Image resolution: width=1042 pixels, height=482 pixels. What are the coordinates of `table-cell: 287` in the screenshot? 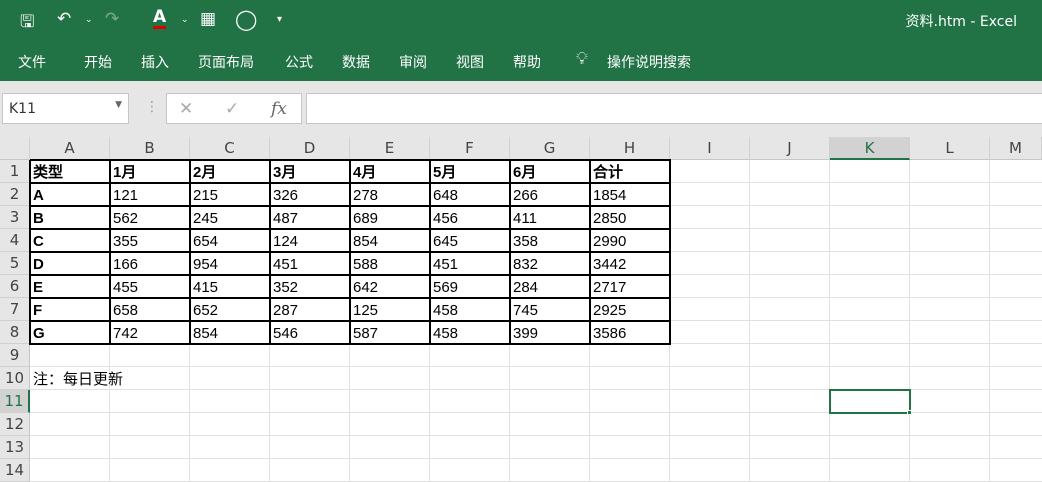 It's located at (310, 309).